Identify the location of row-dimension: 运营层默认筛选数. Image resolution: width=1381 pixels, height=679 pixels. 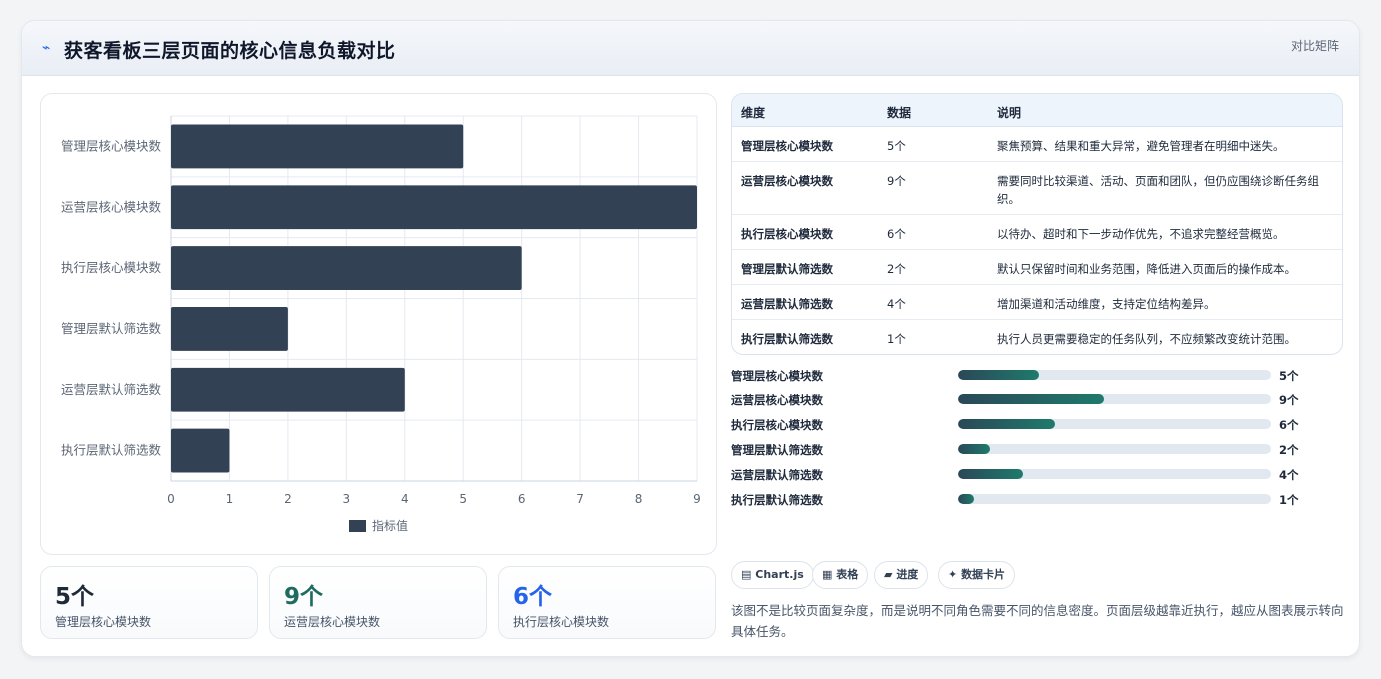
(787, 304).